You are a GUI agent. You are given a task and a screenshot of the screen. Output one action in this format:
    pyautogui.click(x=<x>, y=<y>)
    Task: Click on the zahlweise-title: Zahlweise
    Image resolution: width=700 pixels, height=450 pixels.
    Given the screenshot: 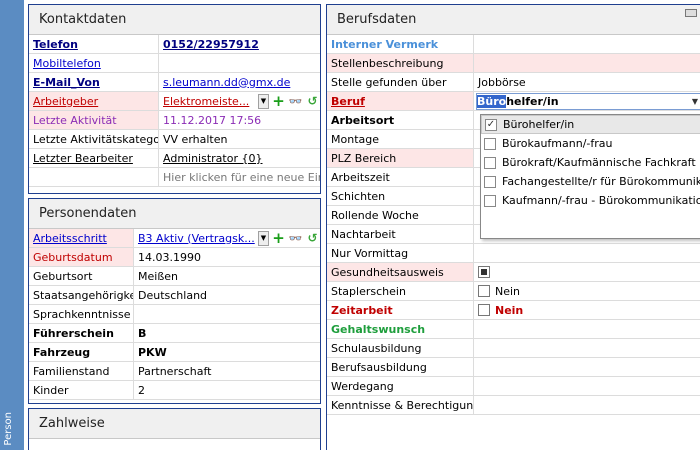 What is the action you would take?
    pyautogui.click(x=174, y=424)
    